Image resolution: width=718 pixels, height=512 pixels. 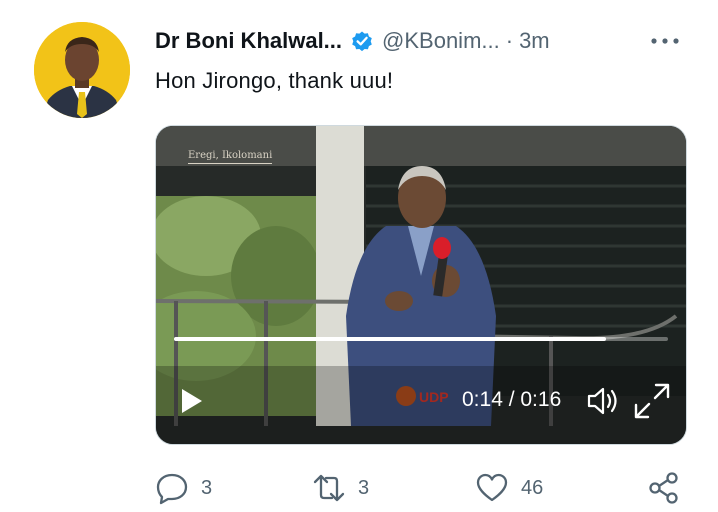 What do you see at coordinates (604, 401) in the screenshot?
I see `volume-icon` at bounding box center [604, 401].